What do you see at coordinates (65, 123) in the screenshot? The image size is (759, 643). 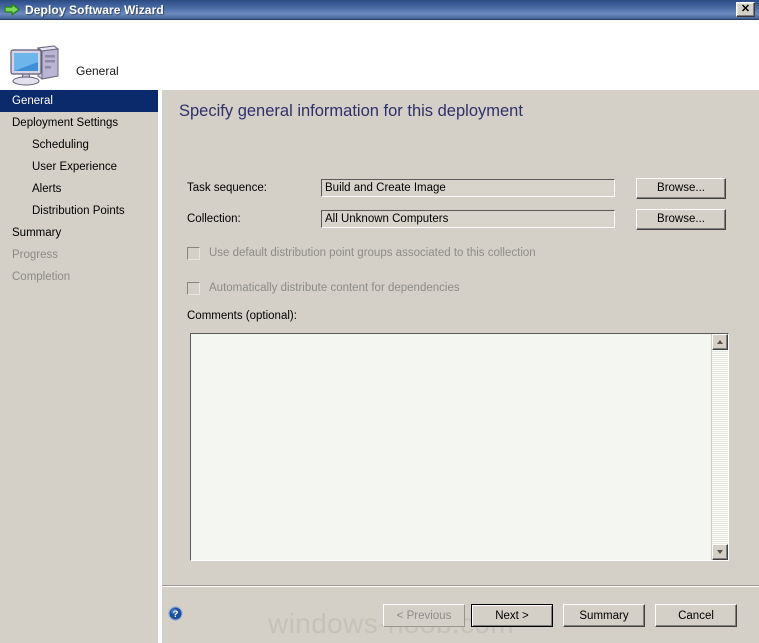 I see `sidebar-item-label: Deployment Settings` at bounding box center [65, 123].